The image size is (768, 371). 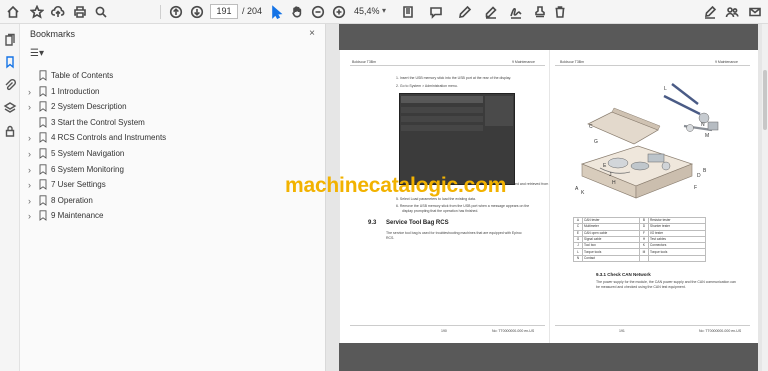 What do you see at coordinates (384, 10) in the screenshot?
I see `chevron-down-icon: ▾` at bounding box center [384, 10].